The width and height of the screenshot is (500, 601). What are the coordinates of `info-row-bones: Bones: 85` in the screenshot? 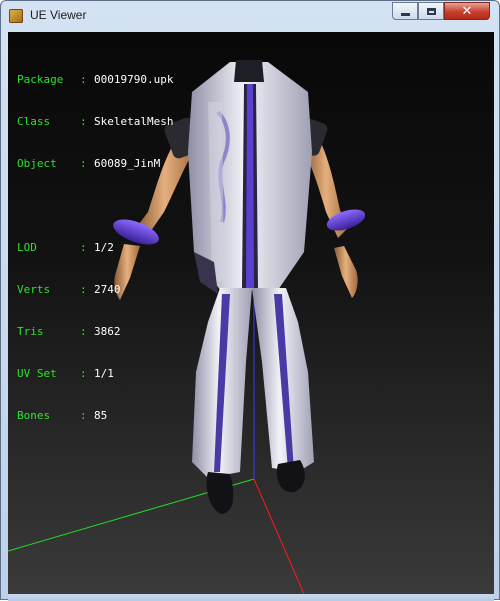 It's located at (95, 416).